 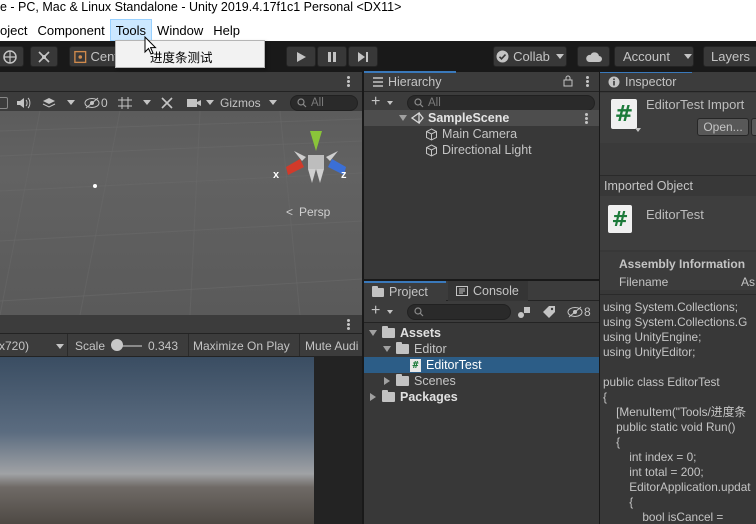 I want to click on projection-mode-label: Persp, so click(x=314, y=212).